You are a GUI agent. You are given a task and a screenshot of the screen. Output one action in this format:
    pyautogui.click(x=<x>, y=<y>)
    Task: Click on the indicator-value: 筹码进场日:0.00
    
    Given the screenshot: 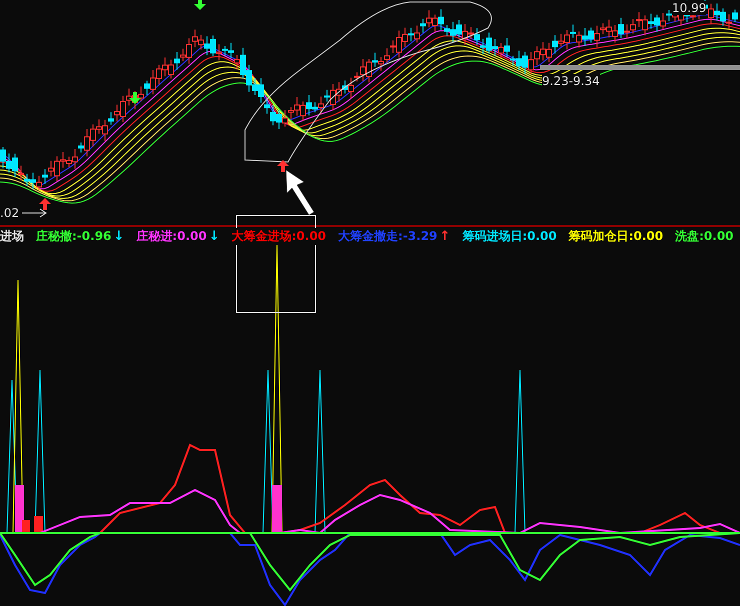 What is the action you would take?
    pyautogui.click(x=509, y=236)
    